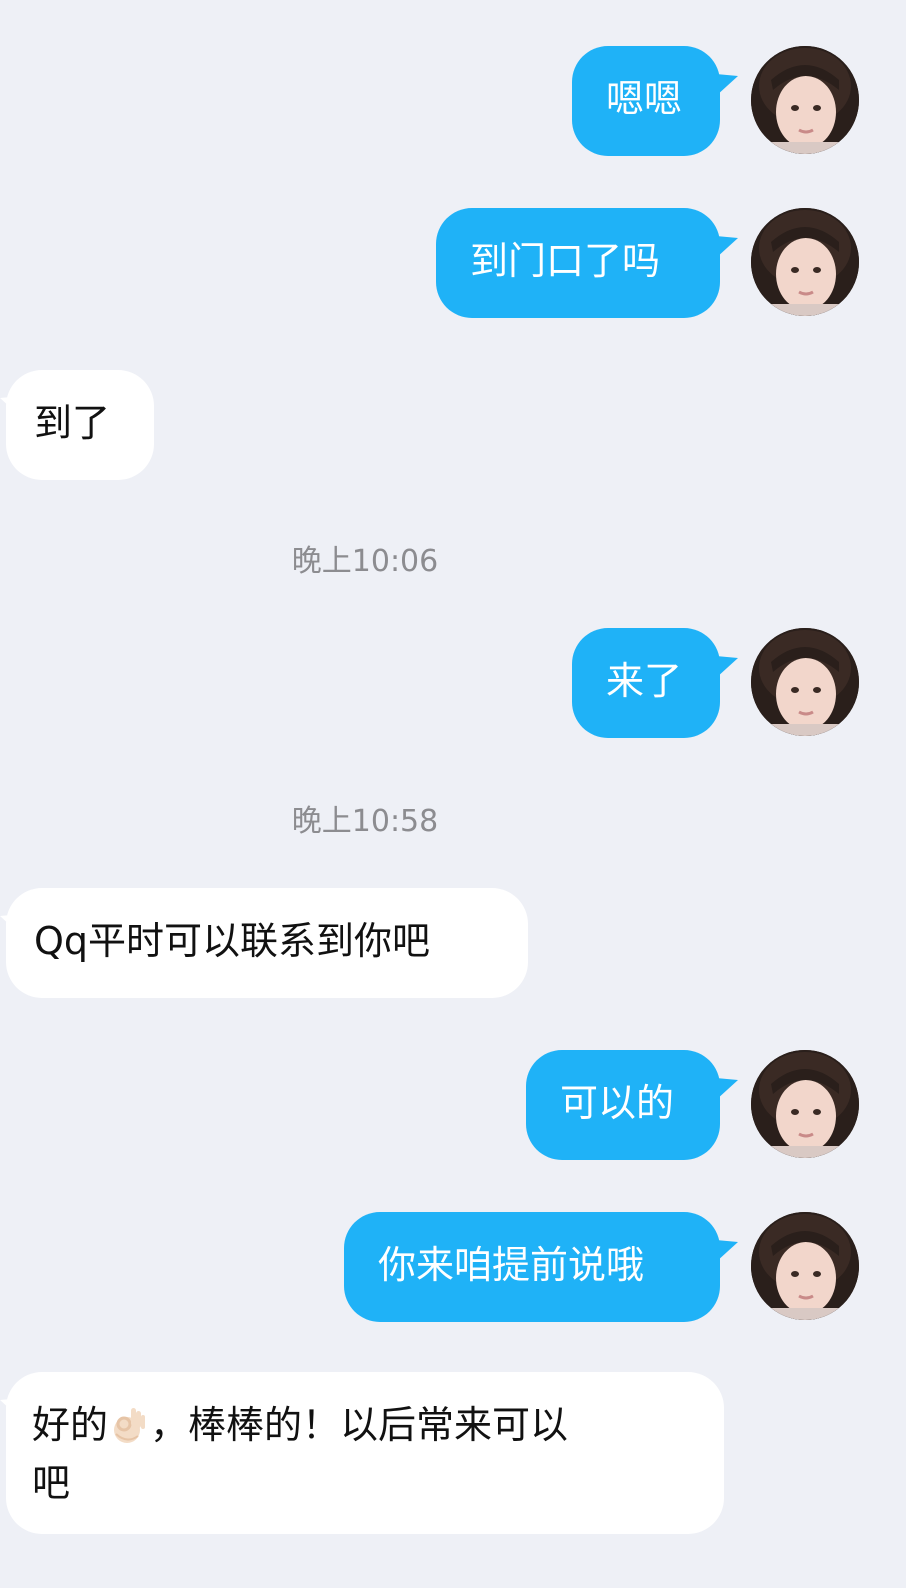  I want to click on message-text: 来了, so click(644, 681).